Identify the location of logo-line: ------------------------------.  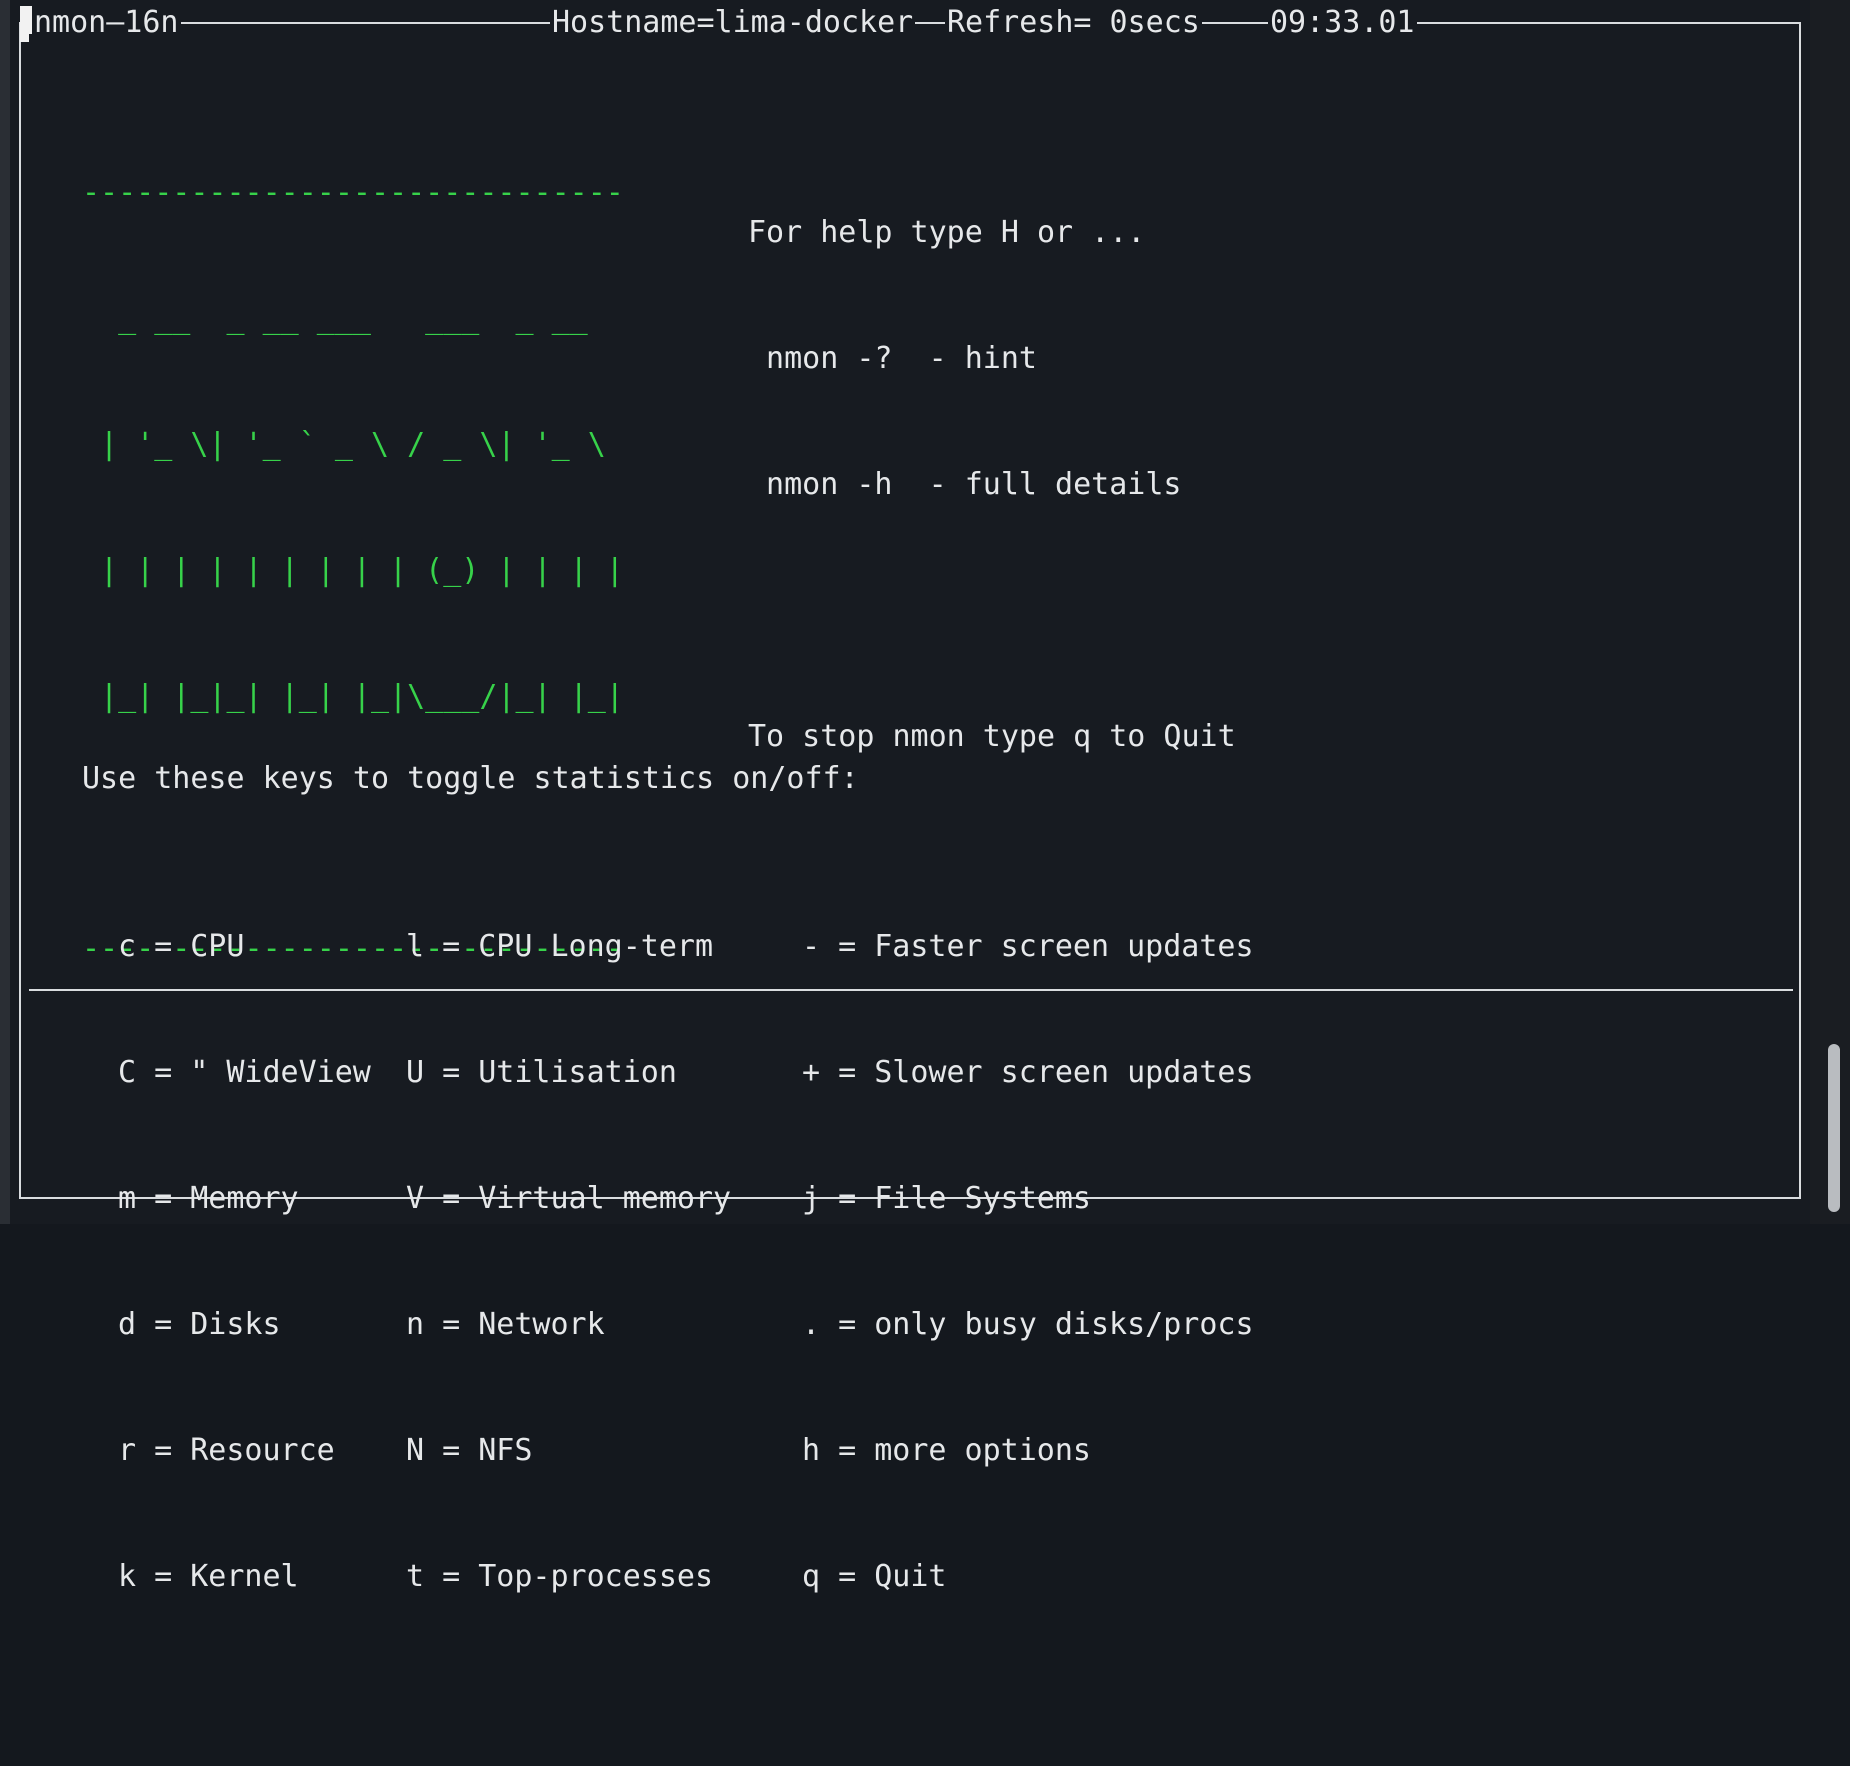
(353, 192).